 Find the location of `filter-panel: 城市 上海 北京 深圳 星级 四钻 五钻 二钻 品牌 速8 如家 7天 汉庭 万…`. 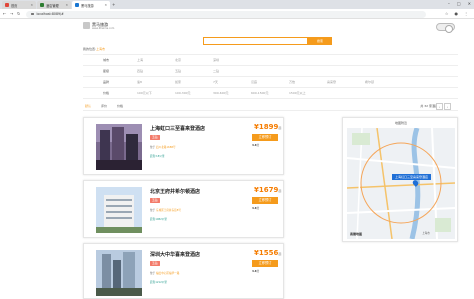

filter-panel: 城市 上海 北京 深圳 星级 四钻 五钻 二钻 品牌 速8 如家 7天 汉庭 万… is located at coordinates (270, 76).